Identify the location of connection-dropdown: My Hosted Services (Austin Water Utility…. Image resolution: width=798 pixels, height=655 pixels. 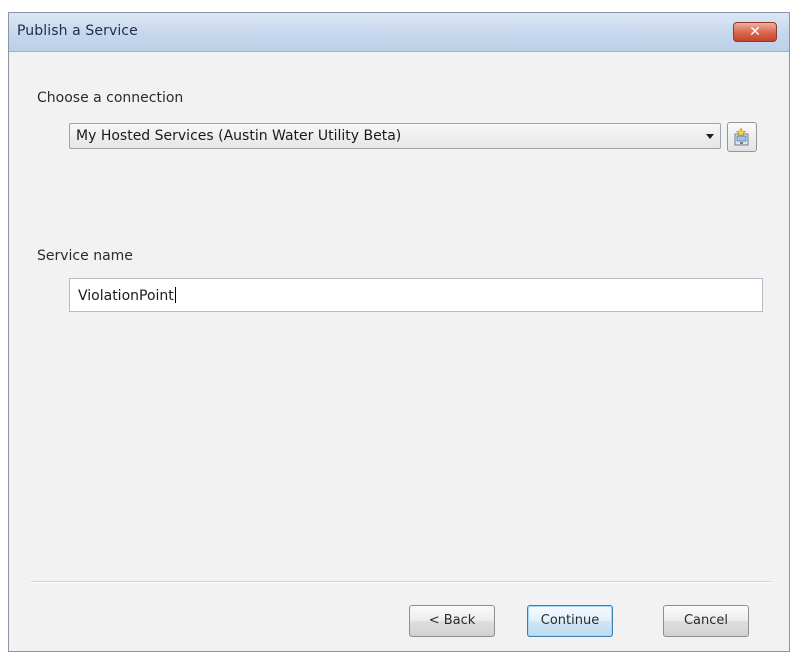
(395, 136).